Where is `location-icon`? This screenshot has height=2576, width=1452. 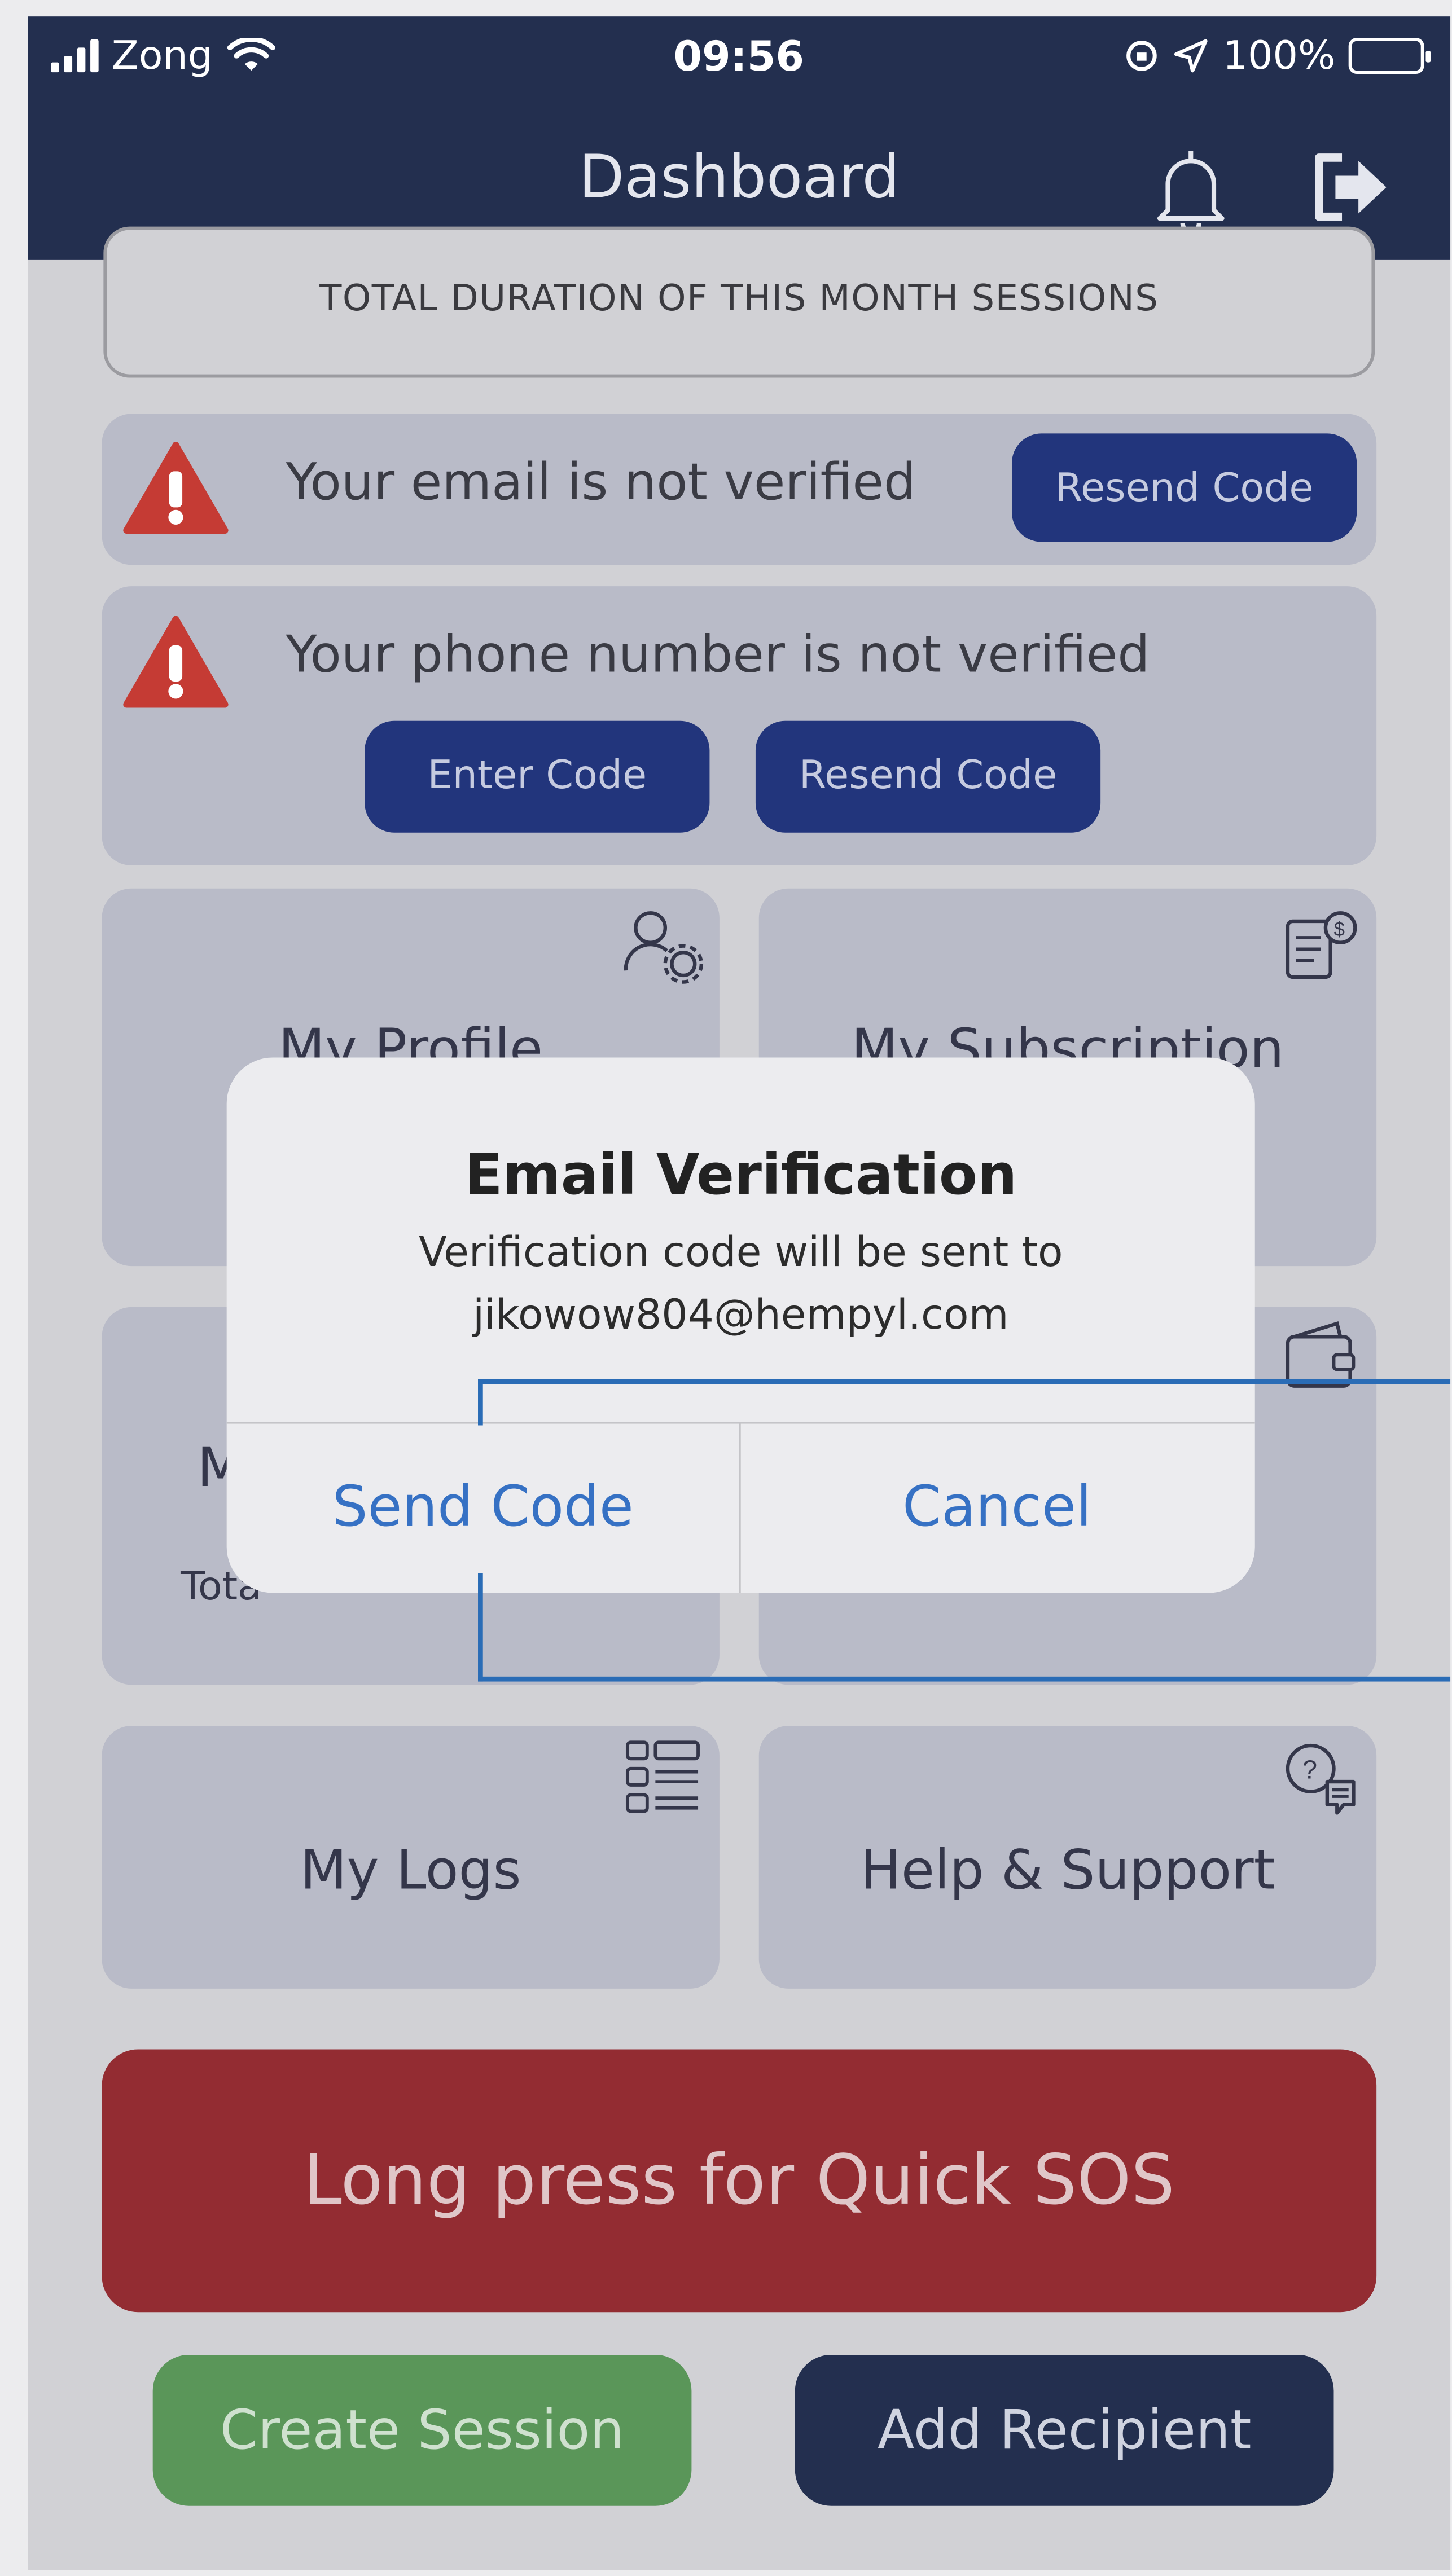
location-icon is located at coordinates (1191, 56).